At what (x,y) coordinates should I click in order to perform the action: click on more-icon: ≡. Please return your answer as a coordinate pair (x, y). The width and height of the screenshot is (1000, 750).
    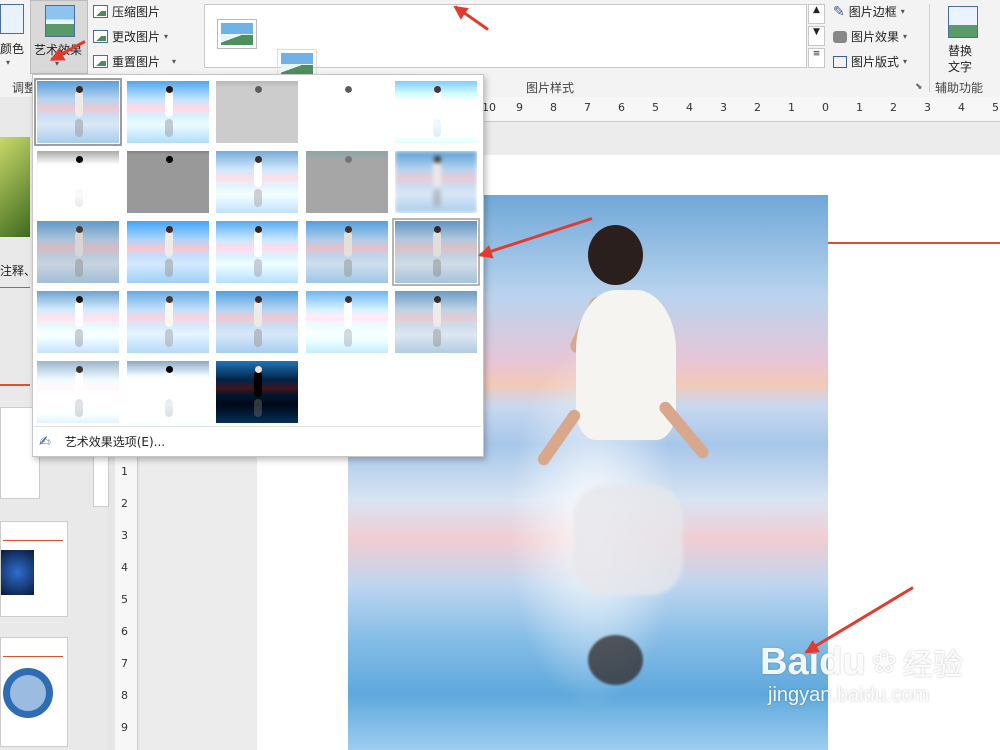
    Looking at the image, I should click on (816, 54).